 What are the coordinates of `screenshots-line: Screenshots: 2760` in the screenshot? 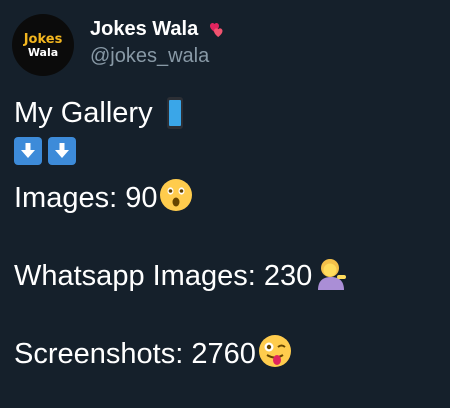 It's located at (181, 354).